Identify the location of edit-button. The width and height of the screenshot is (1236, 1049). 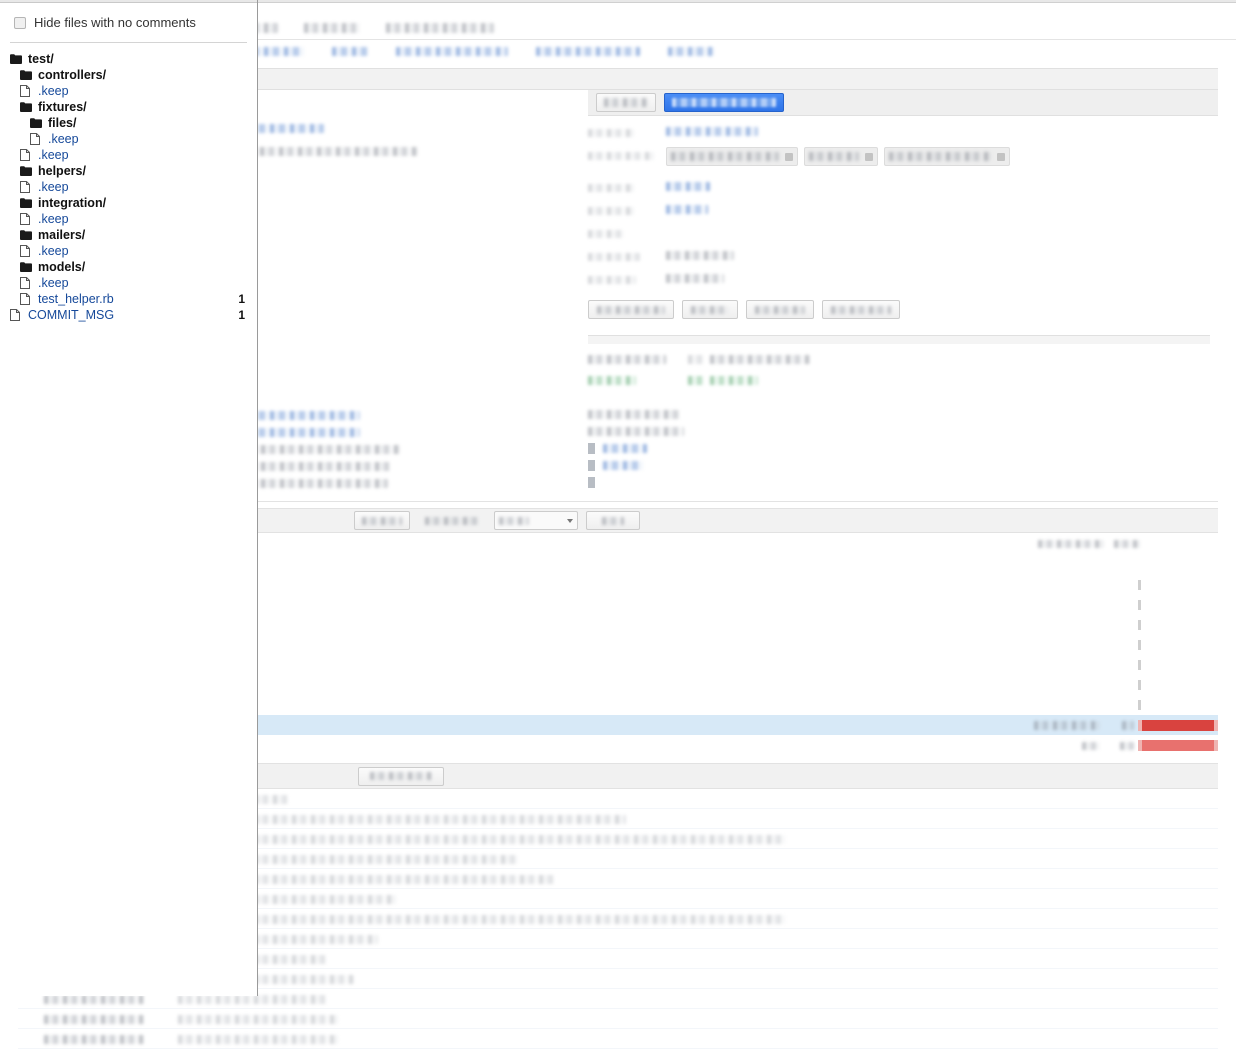
(626, 102).